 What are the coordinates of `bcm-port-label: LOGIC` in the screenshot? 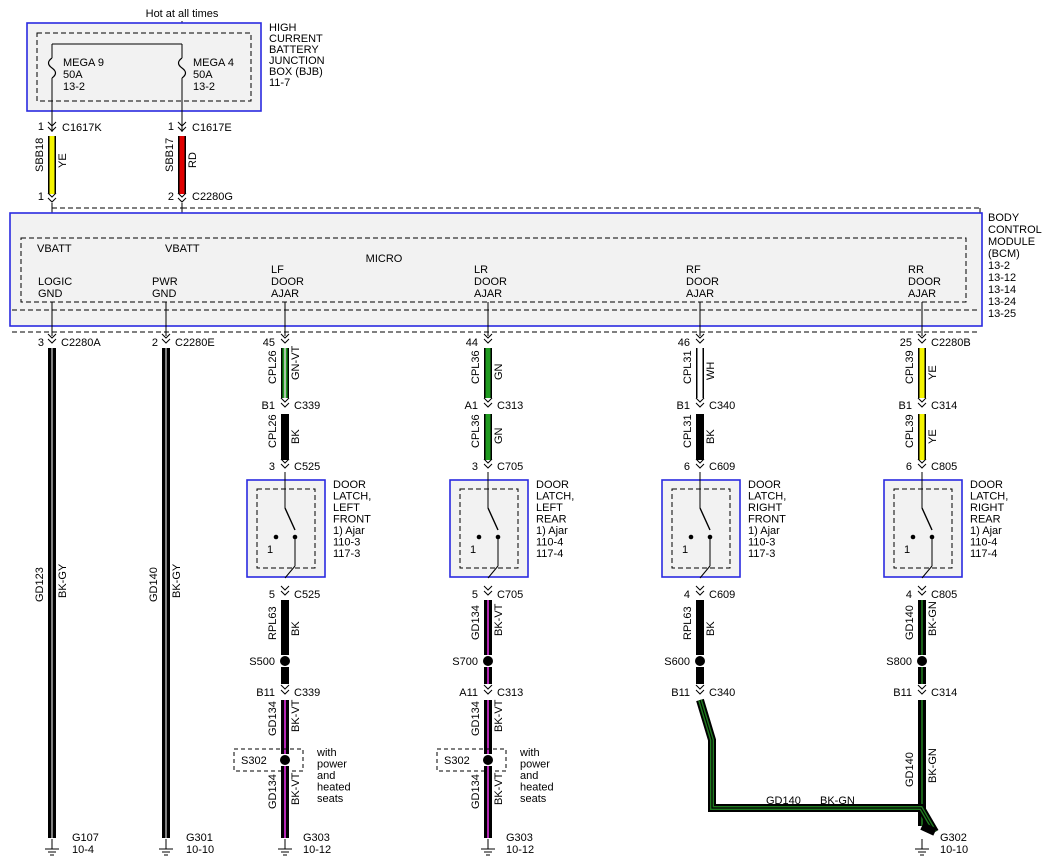 It's located at (55, 282).